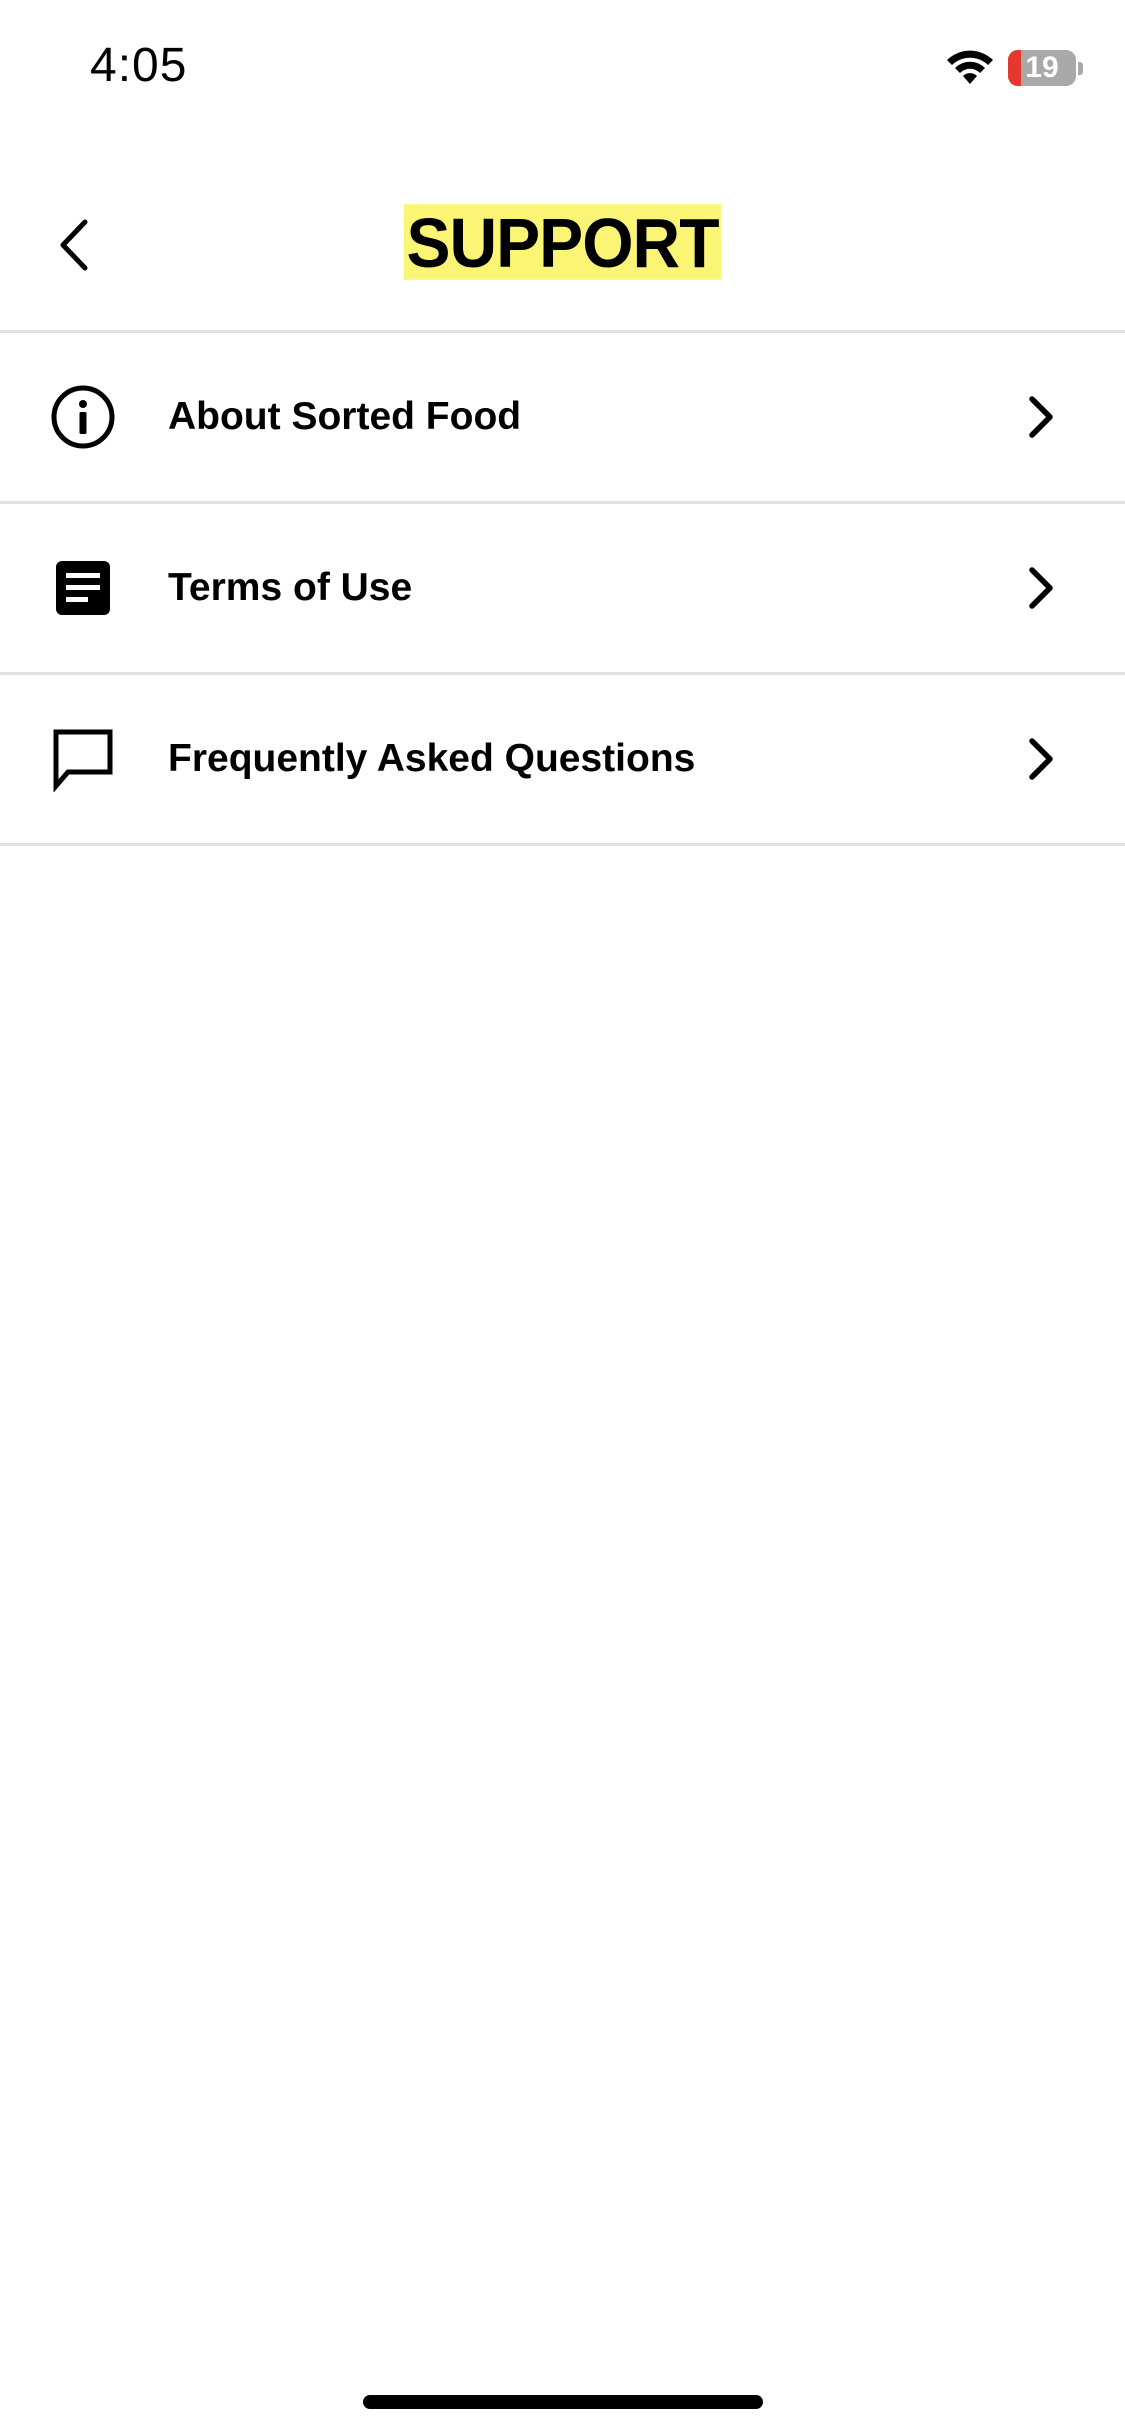 The width and height of the screenshot is (1125, 2436). Describe the element at coordinates (290, 587) in the screenshot. I see `menu-item-label: Terms of Use` at that location.